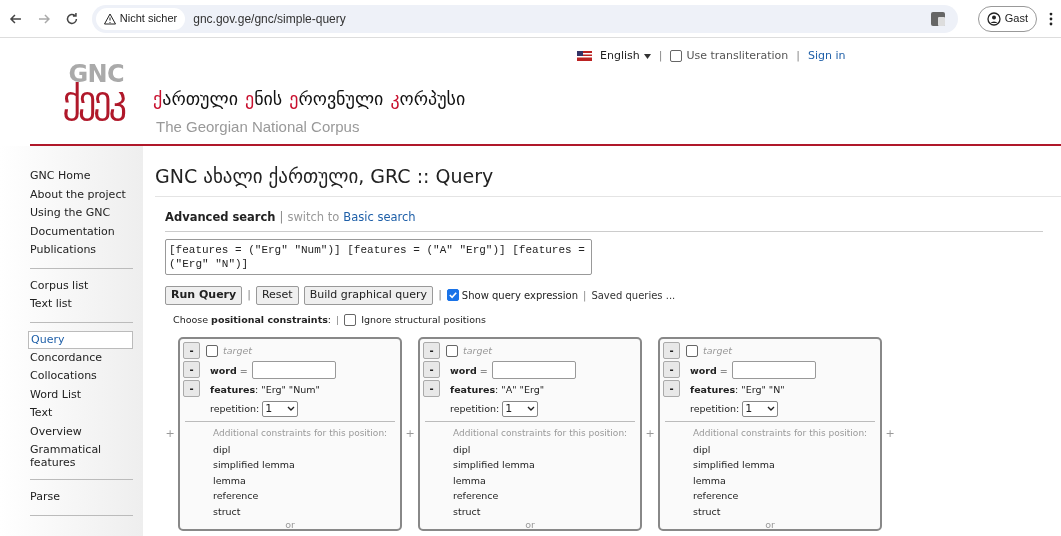  I want to click on query-button: Reset, so click(277, 295).